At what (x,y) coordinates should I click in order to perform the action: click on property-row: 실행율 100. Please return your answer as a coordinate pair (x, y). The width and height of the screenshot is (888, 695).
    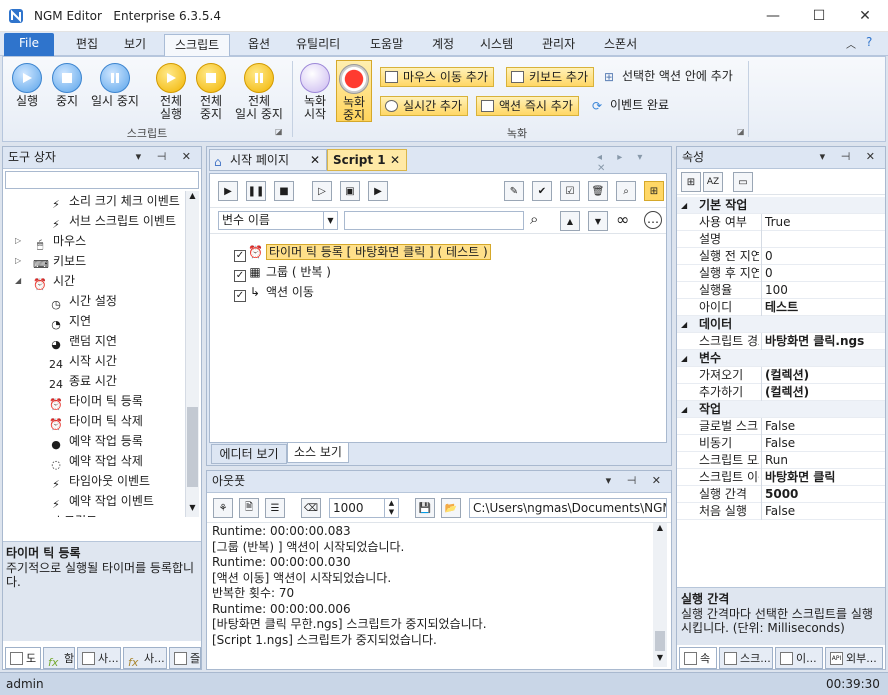
    Looking at the image, I should click on (781, 290).